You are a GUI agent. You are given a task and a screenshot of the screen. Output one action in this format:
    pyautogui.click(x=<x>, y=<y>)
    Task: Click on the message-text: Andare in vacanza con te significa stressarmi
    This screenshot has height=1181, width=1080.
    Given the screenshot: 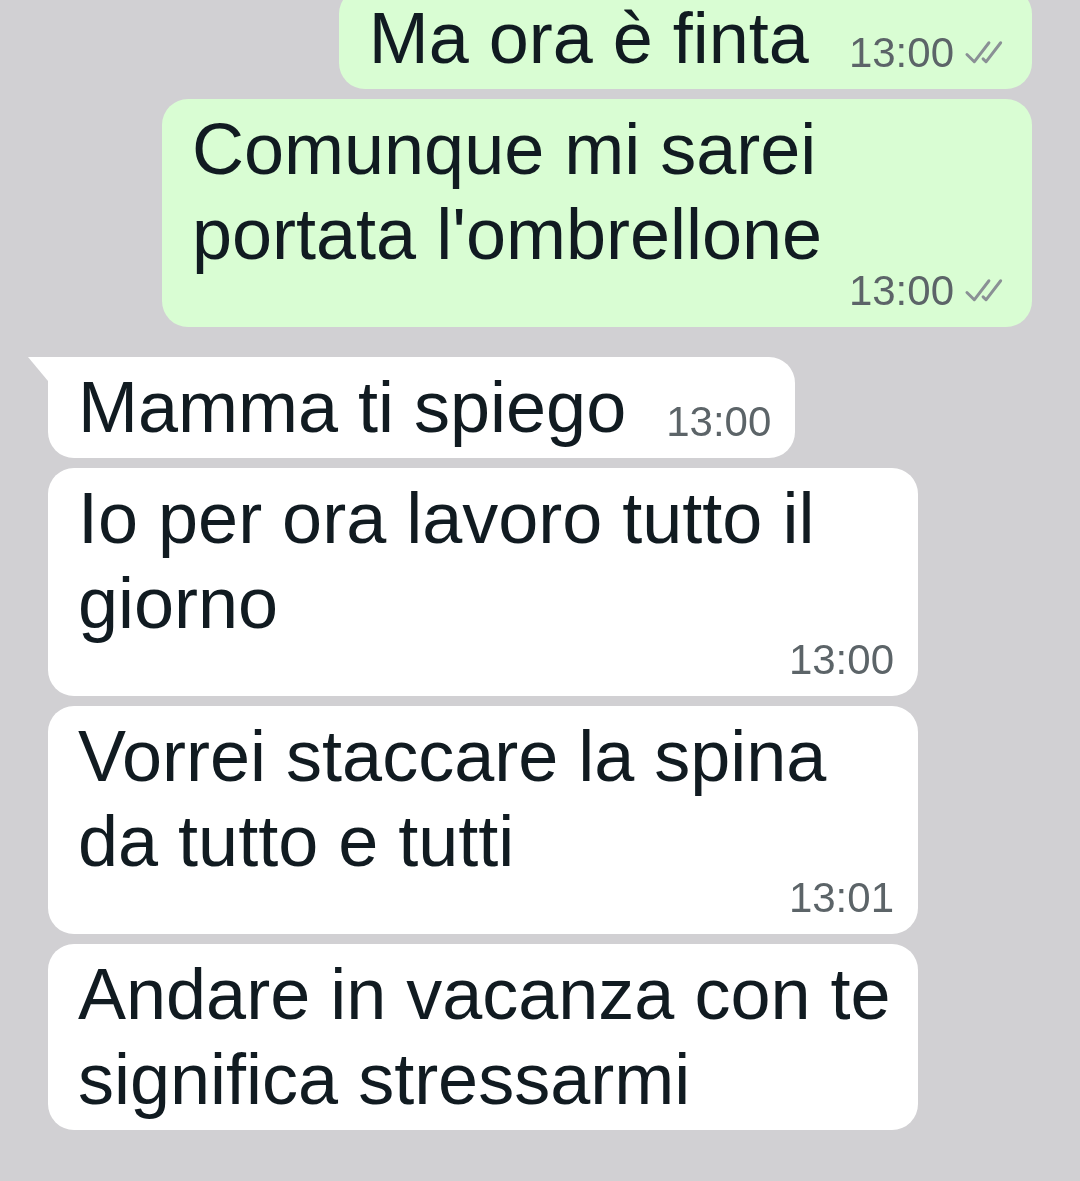 What is the action you would take?
    pyautogui.click(x=485, y=1037)
    